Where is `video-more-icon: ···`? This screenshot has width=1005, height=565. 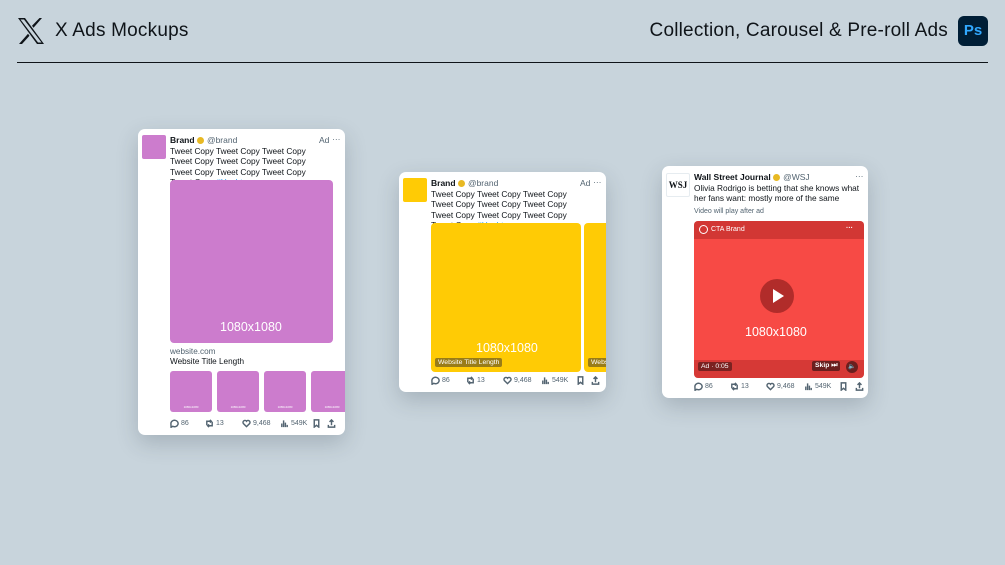
video-more-icon: ··· is located at coordinates (849, 228).